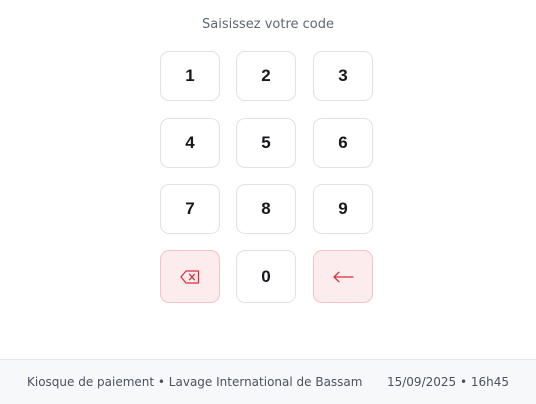  I want to click on key-1: 1, so click(190, 76).